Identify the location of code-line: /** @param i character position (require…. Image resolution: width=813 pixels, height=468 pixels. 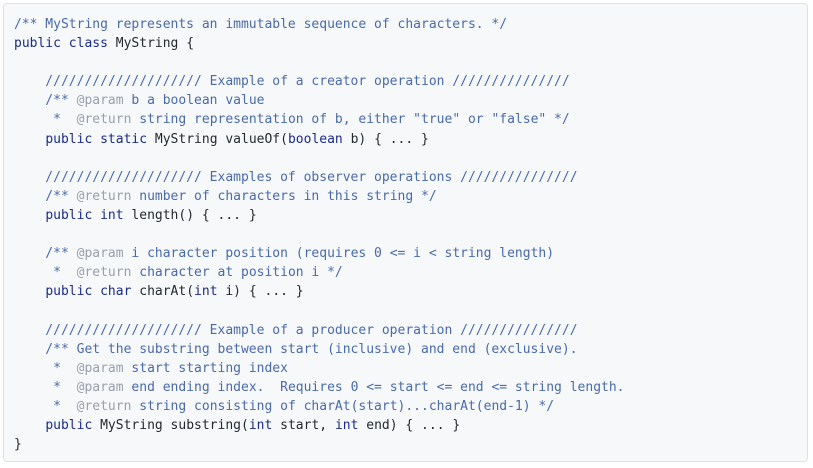
(410, 253).